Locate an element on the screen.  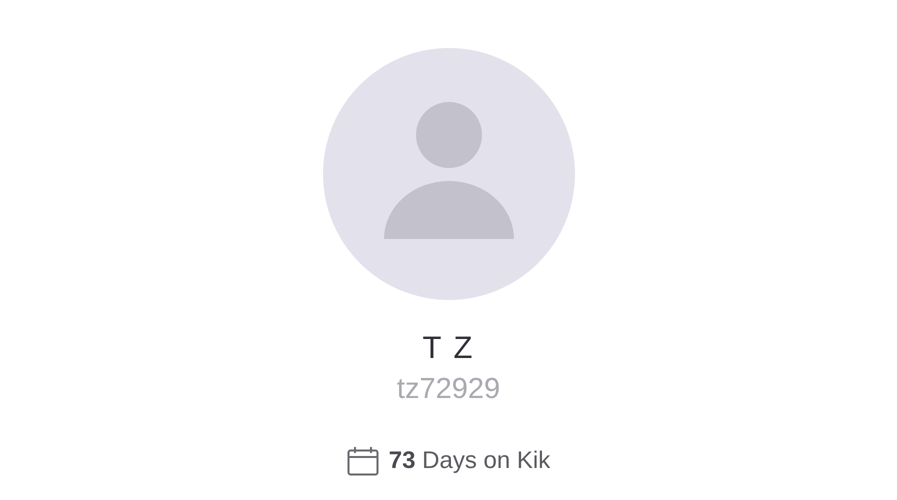
calendar-icon is located at coordinates (362, 461).